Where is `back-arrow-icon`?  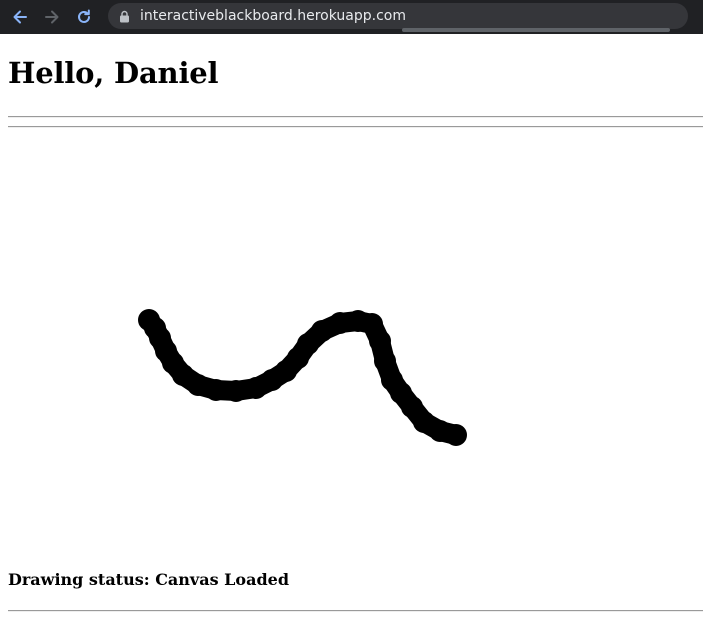
back-arrow-icon is located at coordinates (20, 17).